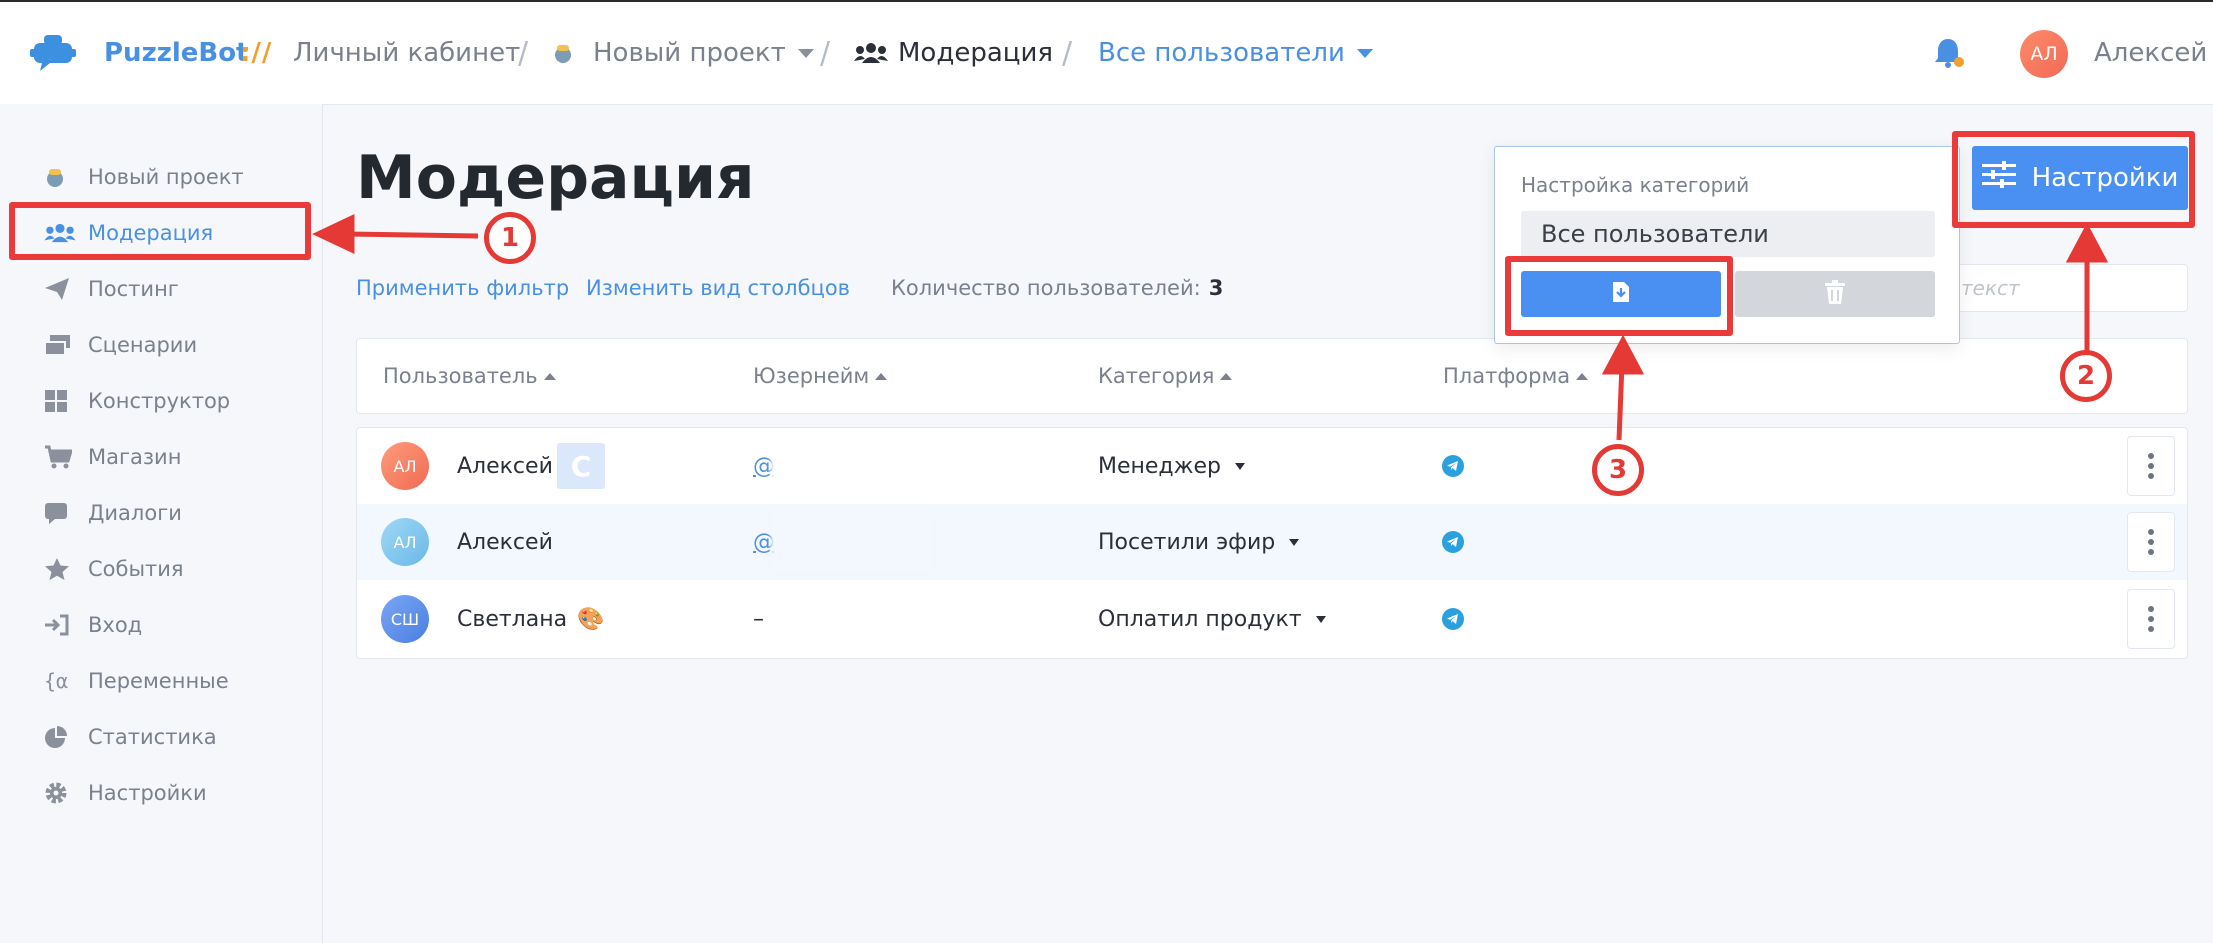  I want to click on step-marker-3: 3, so click(1618, 470).